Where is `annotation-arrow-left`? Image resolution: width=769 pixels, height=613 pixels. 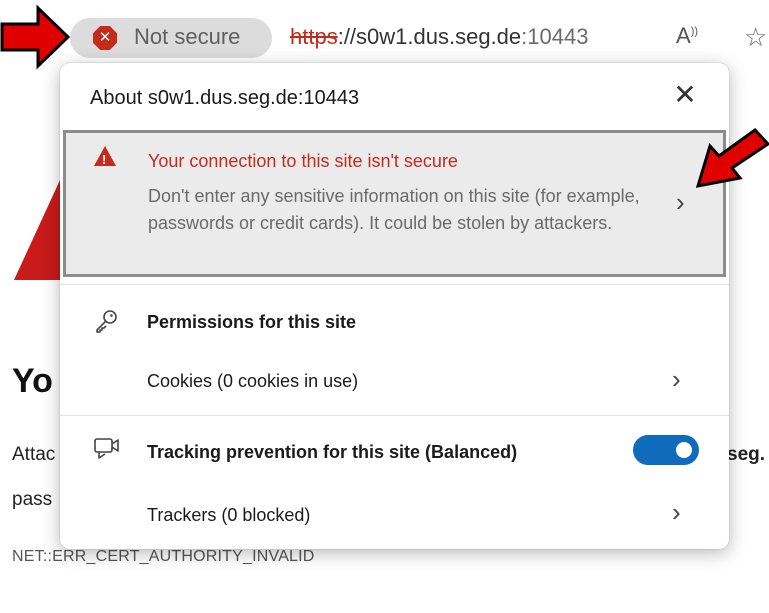 annotation-arrow-left is located at coordinates (35, 37).